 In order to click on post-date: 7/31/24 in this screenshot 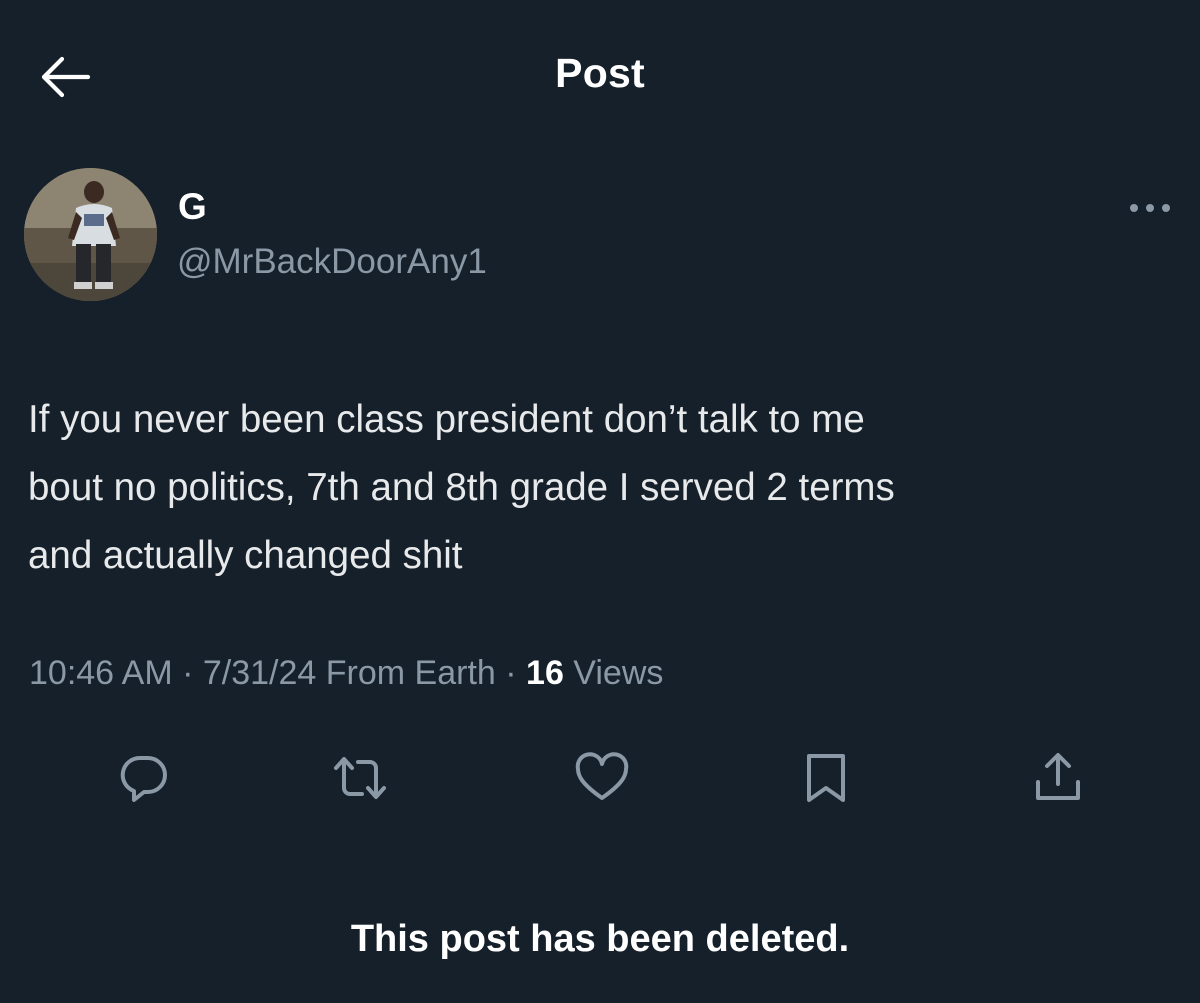, I will do `click(259, 673)`.